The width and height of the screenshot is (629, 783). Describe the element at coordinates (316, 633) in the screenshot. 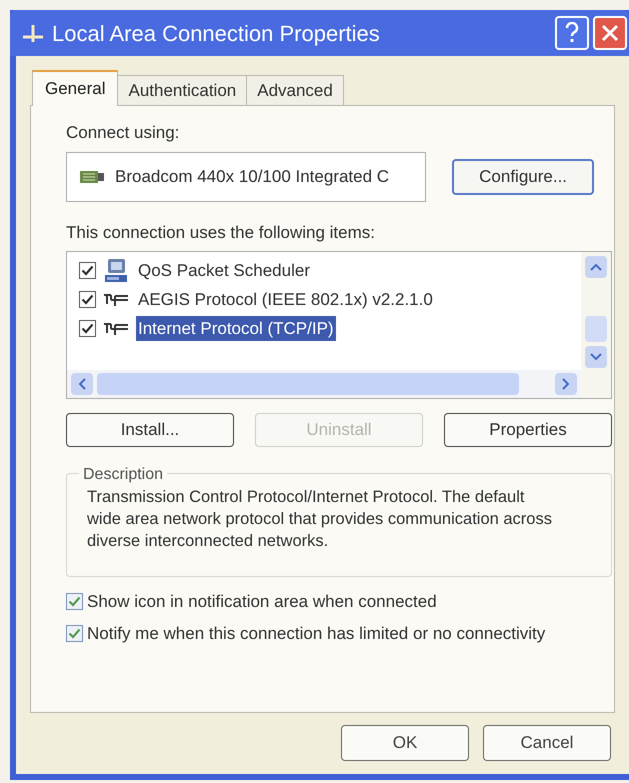

I see `option-label: Notify me when this connection has limited or no connectivity` at that location.